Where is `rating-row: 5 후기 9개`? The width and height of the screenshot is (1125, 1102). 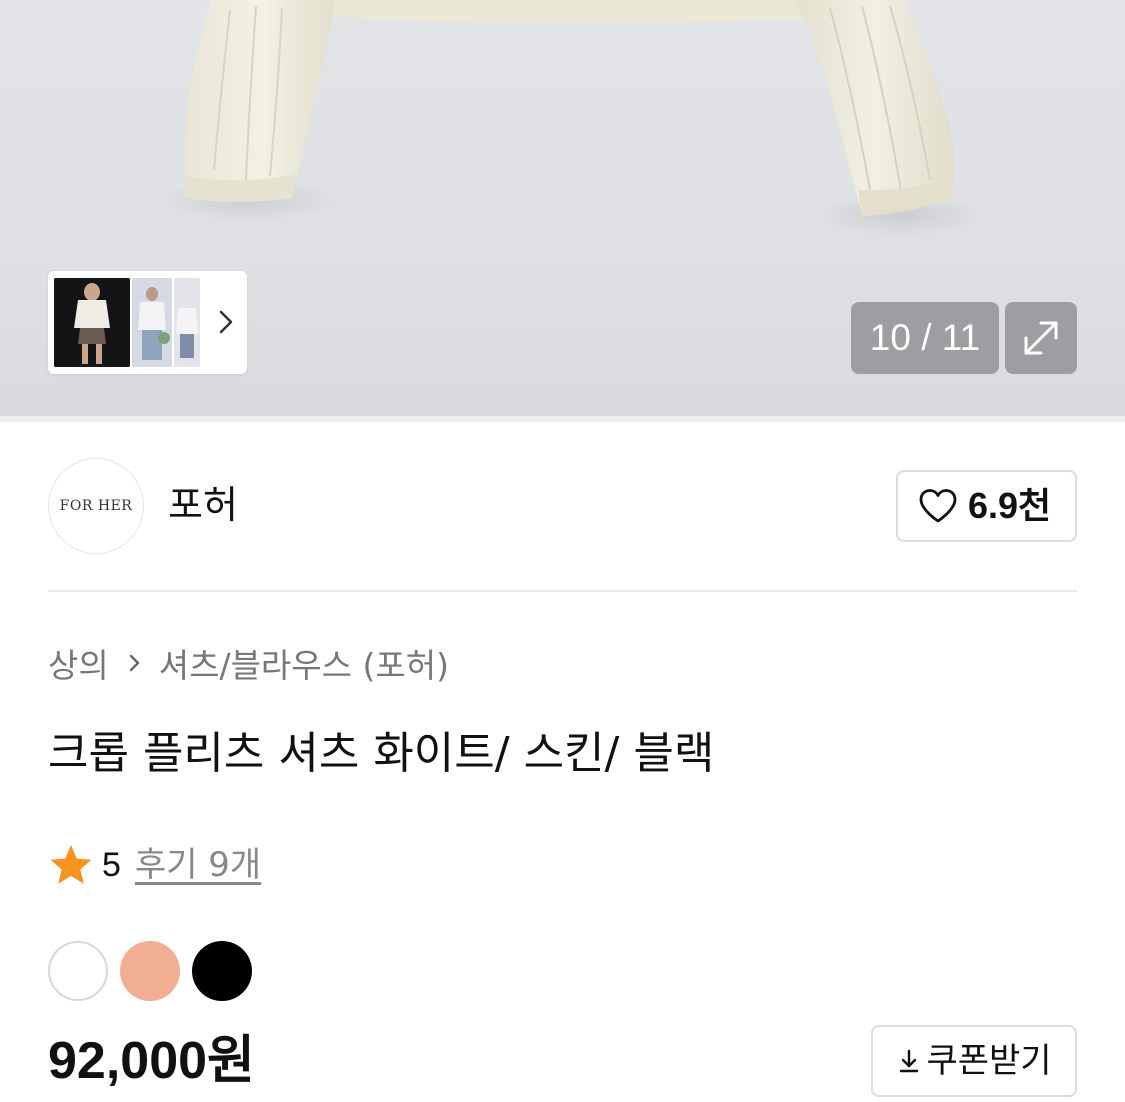
rating-row: 5 후기 9개 is located at coordinates (154, 865).